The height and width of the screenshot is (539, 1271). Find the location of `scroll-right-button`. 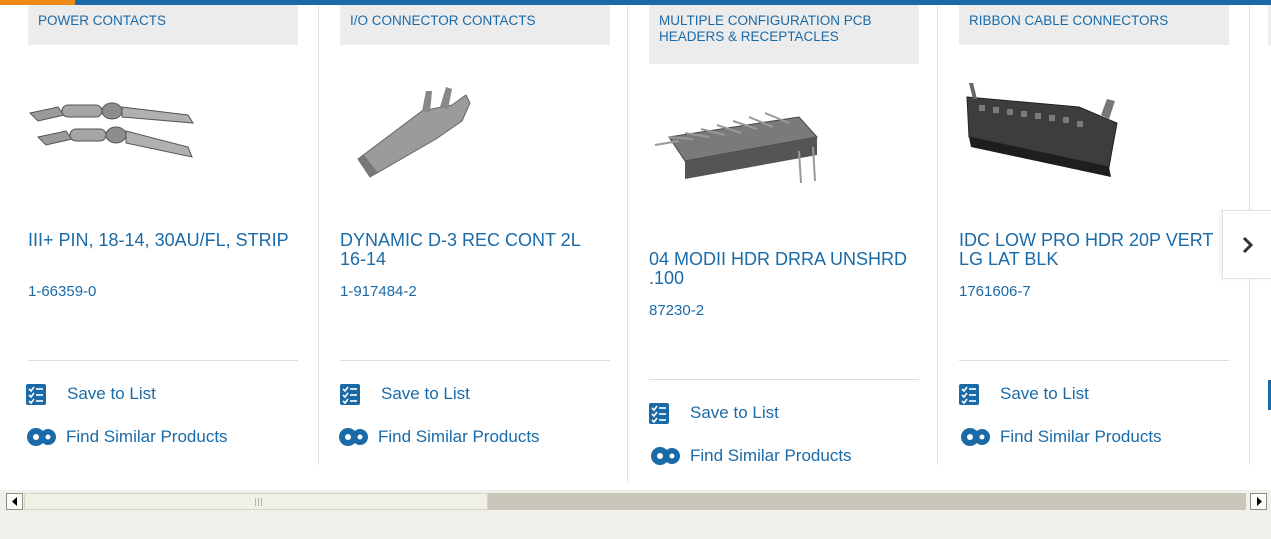

scroll-right-button is located at coordinates (1258, 501).